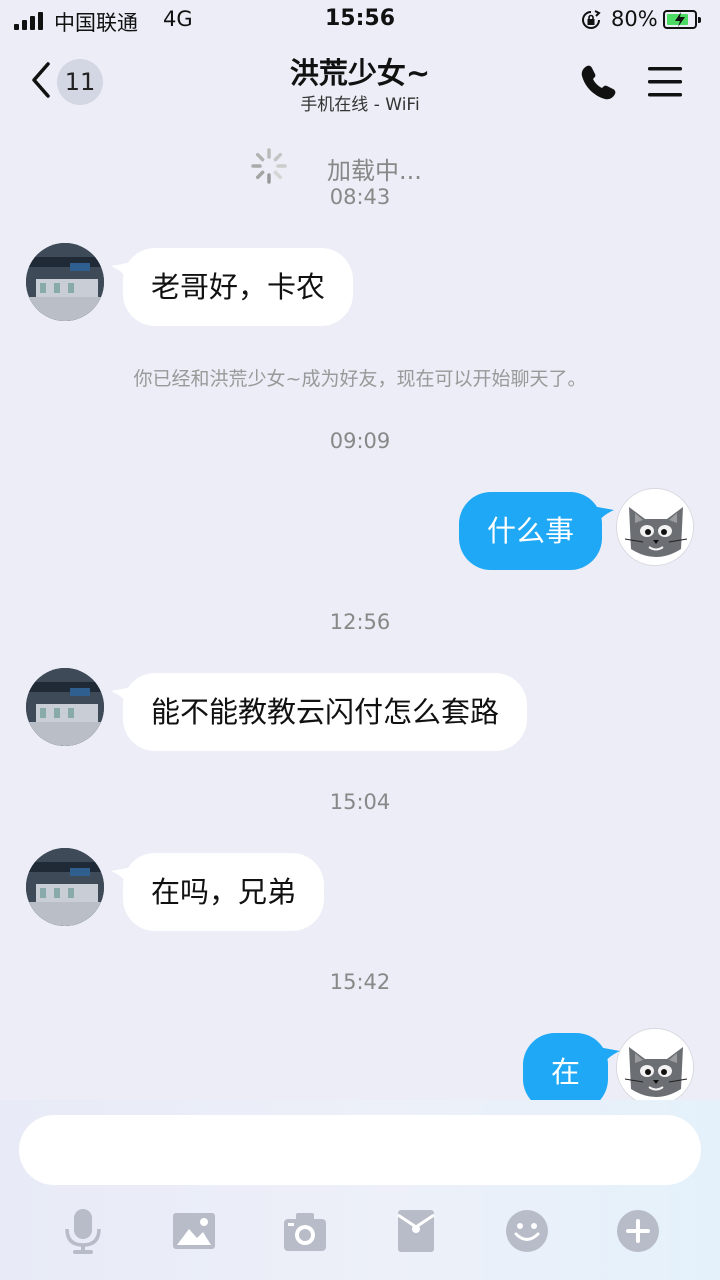 This screenshot has height=1280, width=720. I want to click on message-text: 能不能教教云闪付怎么套路, so click(325, 712).